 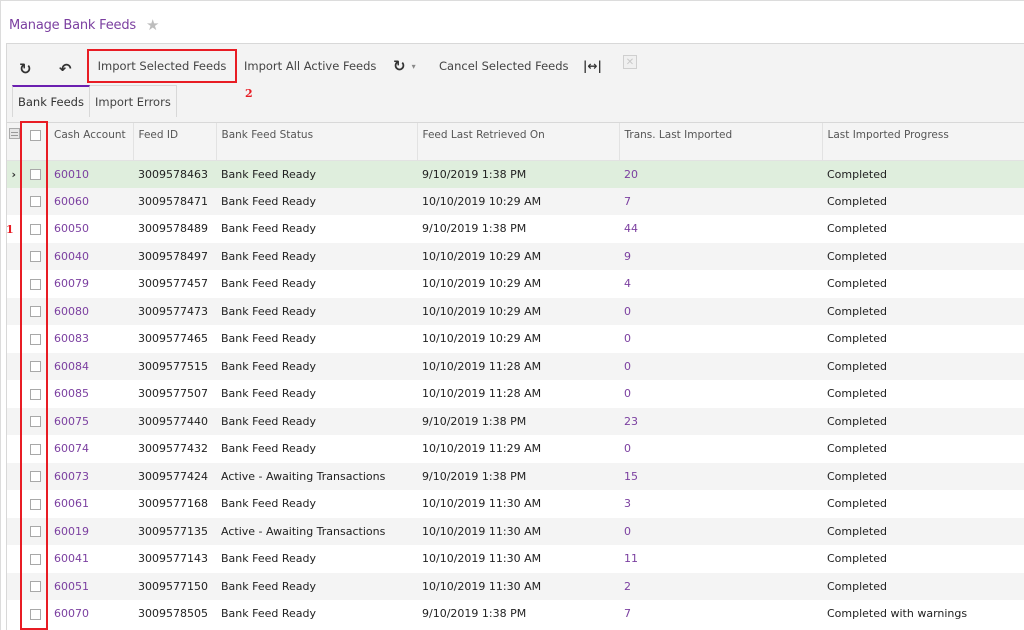 I want to click on cash-account-cell: 60050, so click(x=91, y=229).